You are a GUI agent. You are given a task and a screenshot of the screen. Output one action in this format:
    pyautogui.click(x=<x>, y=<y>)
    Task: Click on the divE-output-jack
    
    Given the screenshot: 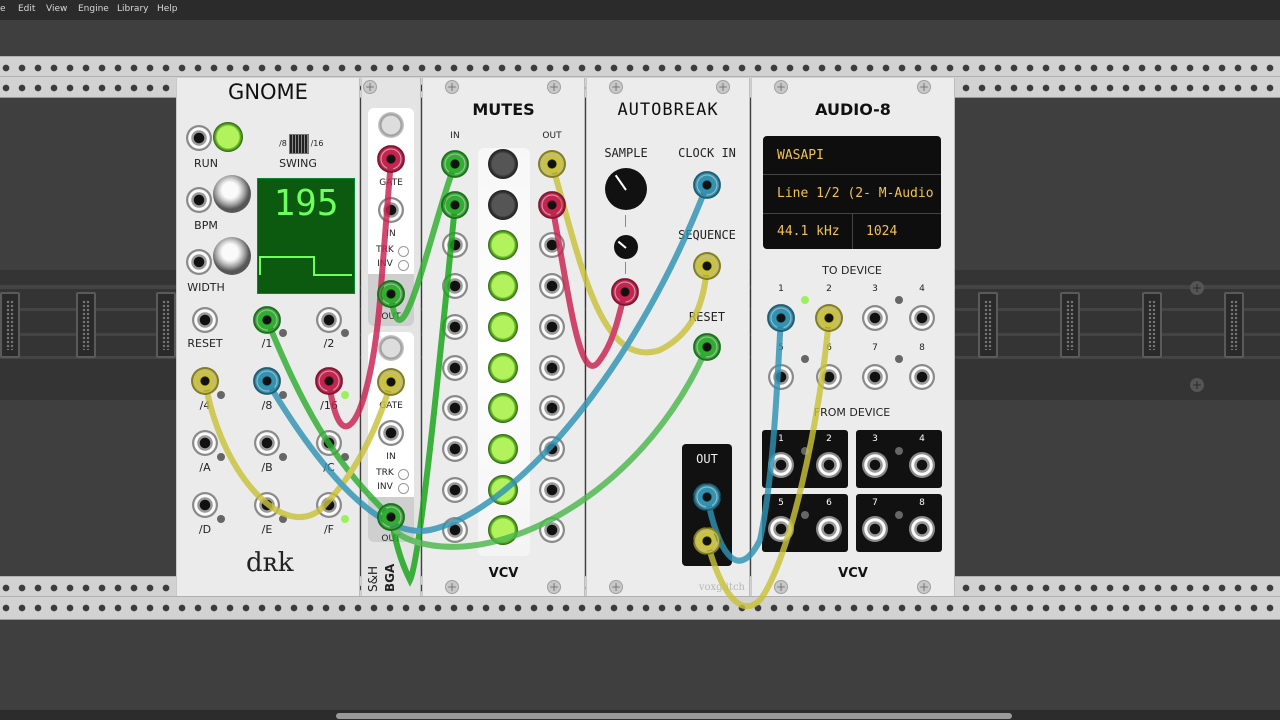 What is the action you would take?
    pyautogui.click(x=267, y=505)
    